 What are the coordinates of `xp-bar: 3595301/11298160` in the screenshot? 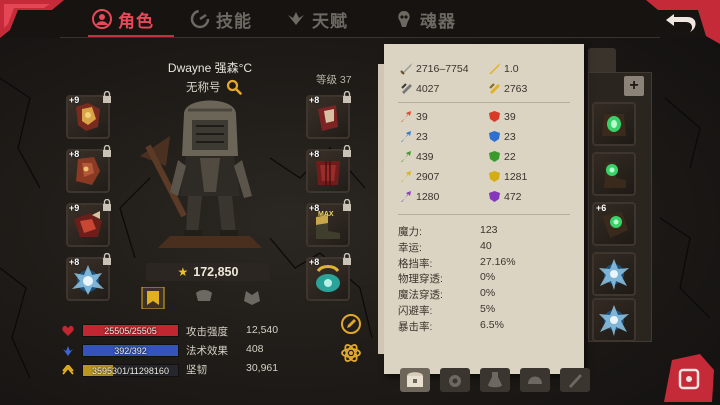 It's located at (121, 371).